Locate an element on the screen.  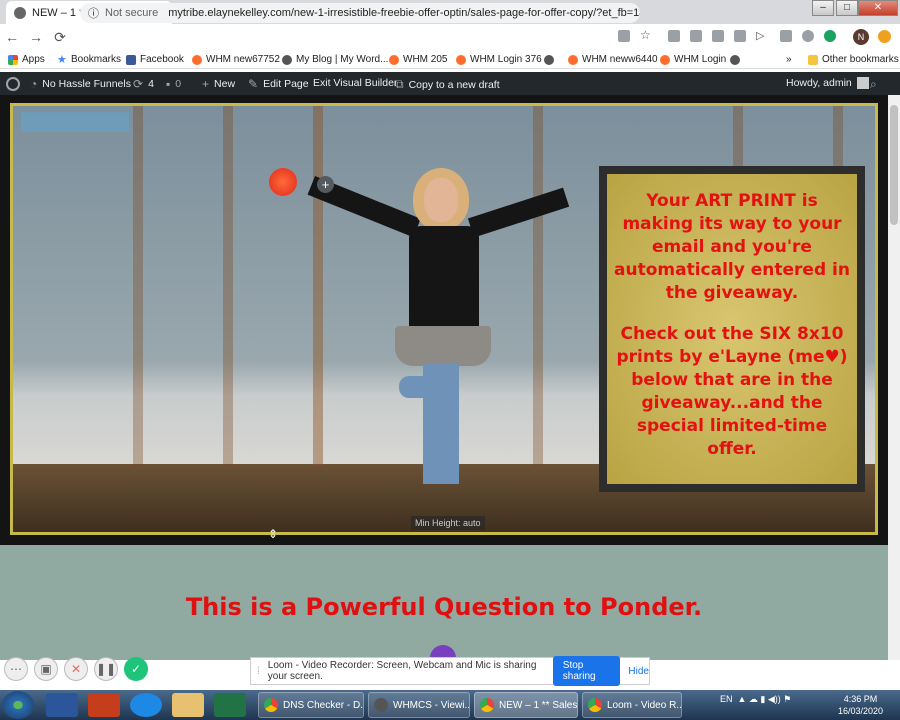
star-icon: ☆ is located at coordinates (646, 35).